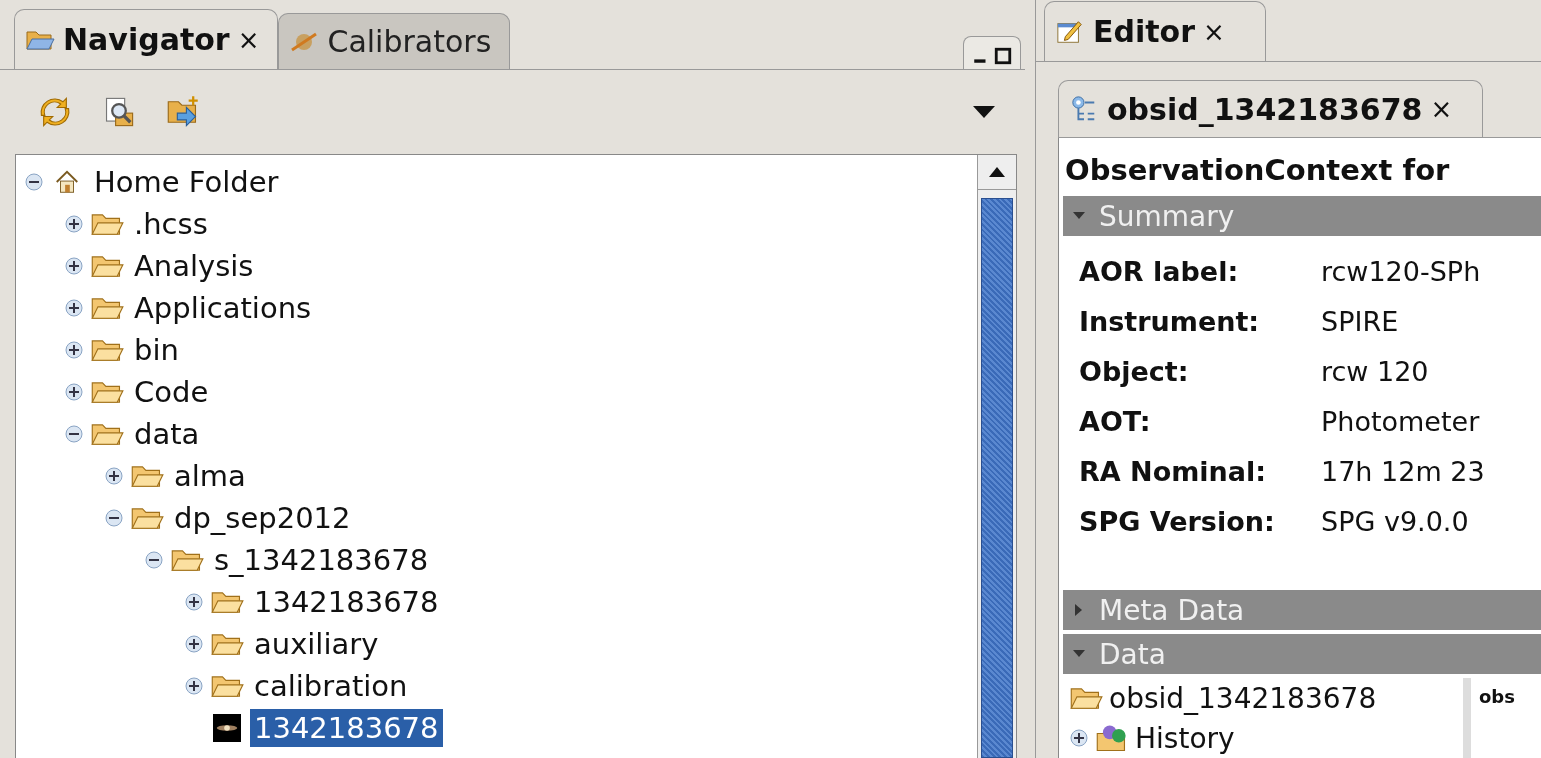 This screenshot has height=758, width=1541. What do you see at coordinates (1271, 108) in the screenshot?
I see `document-tab: obsid_1342183678 ×` at bounding box center [1271, 108].